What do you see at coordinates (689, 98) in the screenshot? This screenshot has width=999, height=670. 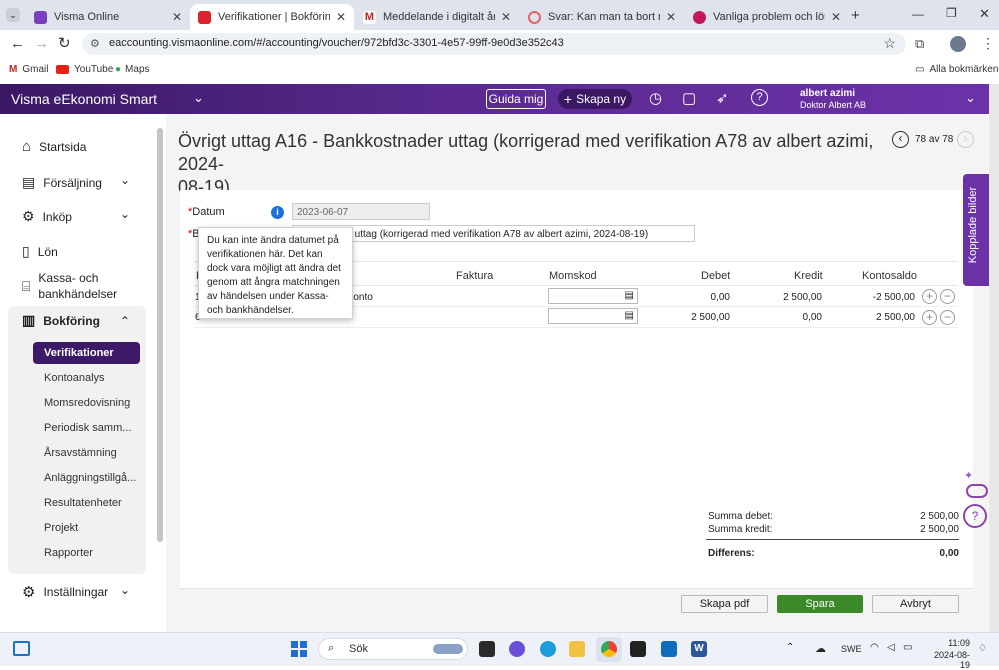 I see `chat-icon: ▢` at bounding box center [689, 98].